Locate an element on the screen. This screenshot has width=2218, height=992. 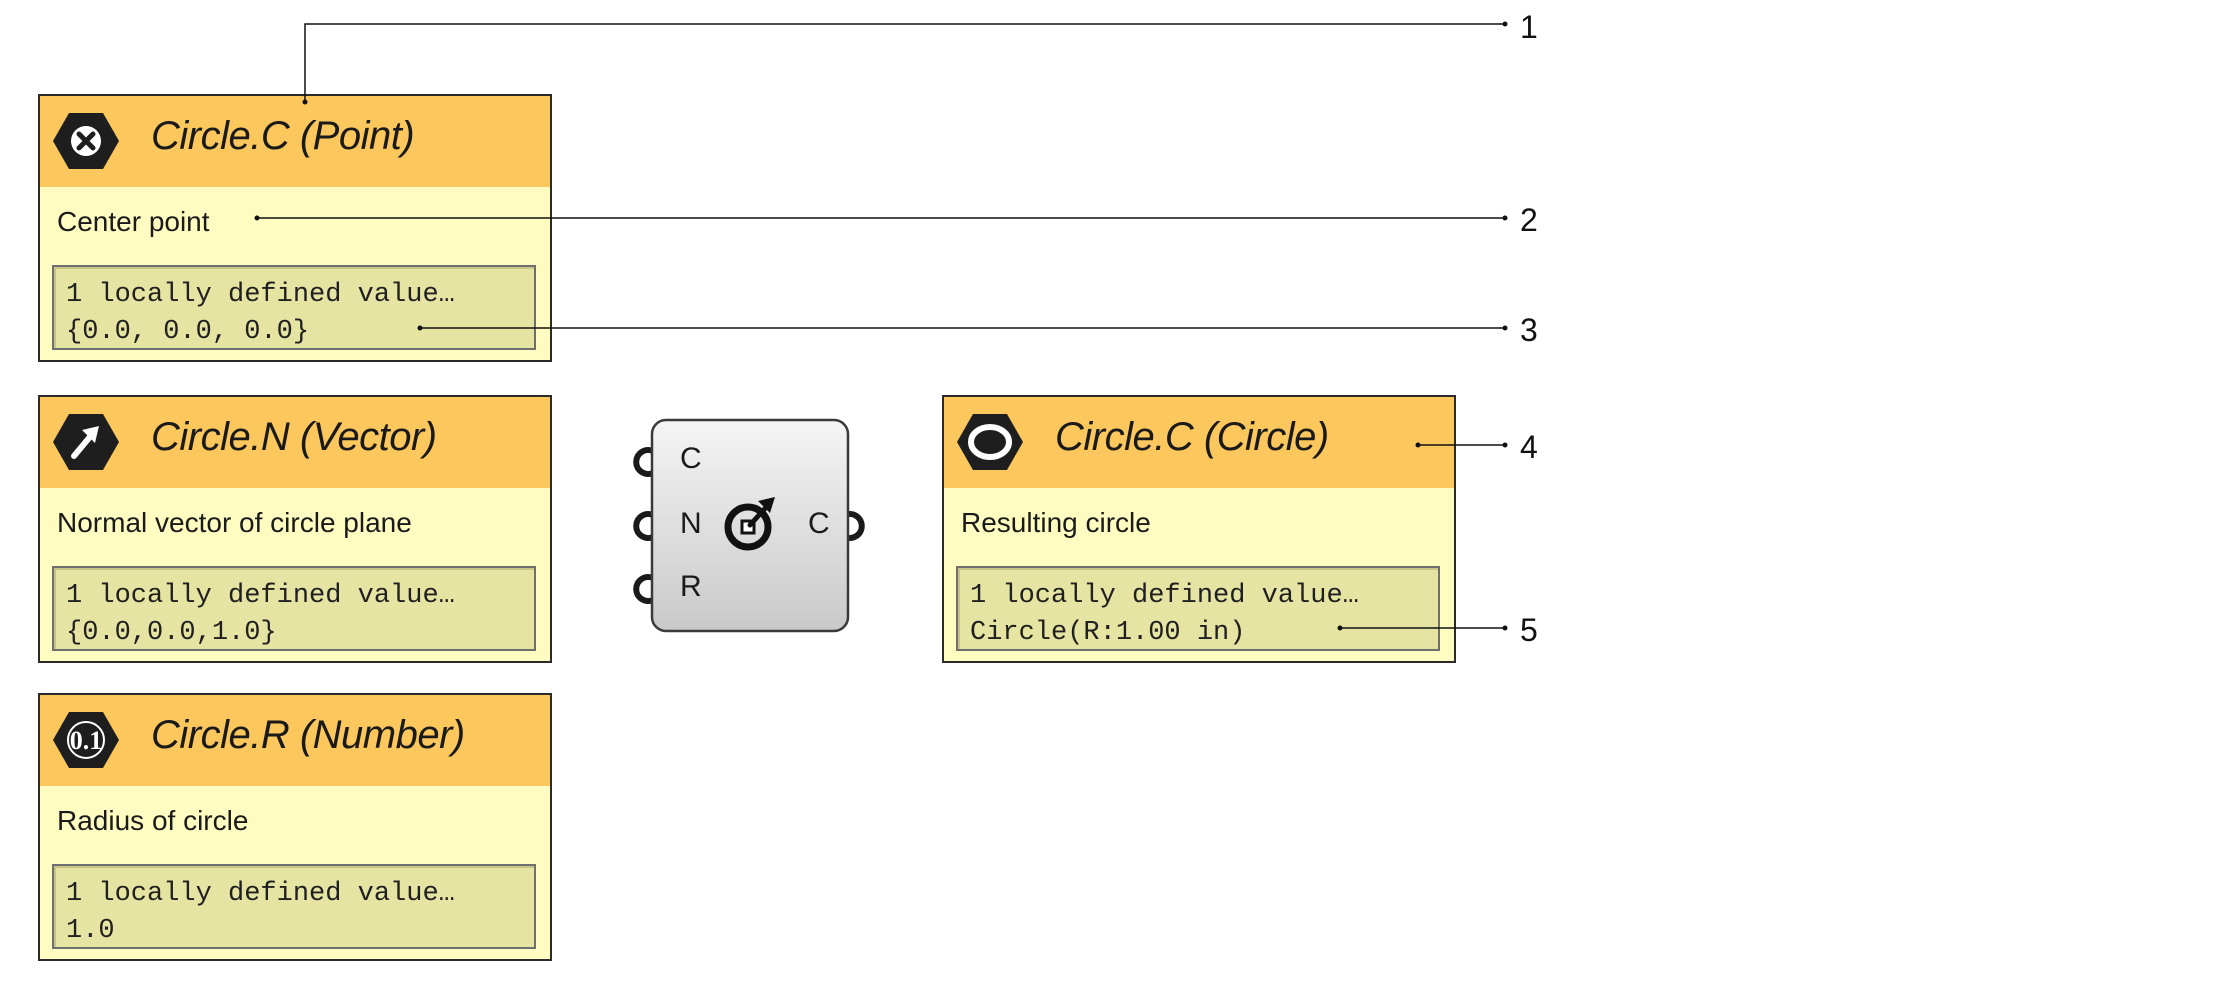
callout-number-5: 5 is located at coordinates (1529, 630).